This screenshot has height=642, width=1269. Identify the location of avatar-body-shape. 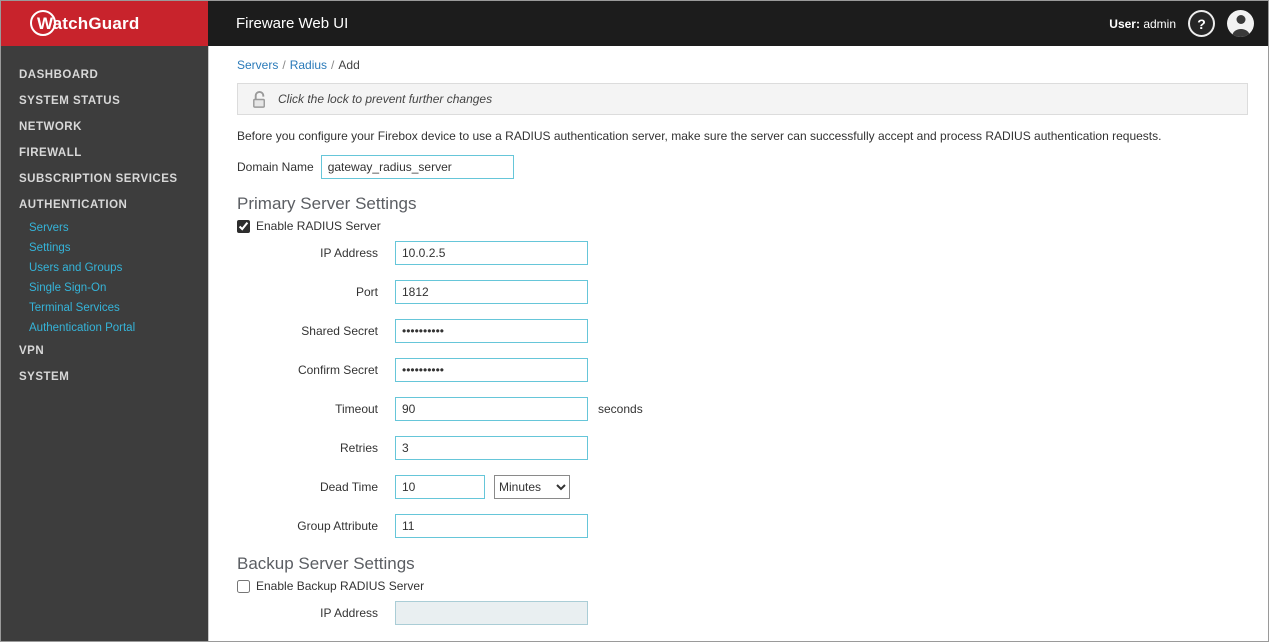
(1240, 33).